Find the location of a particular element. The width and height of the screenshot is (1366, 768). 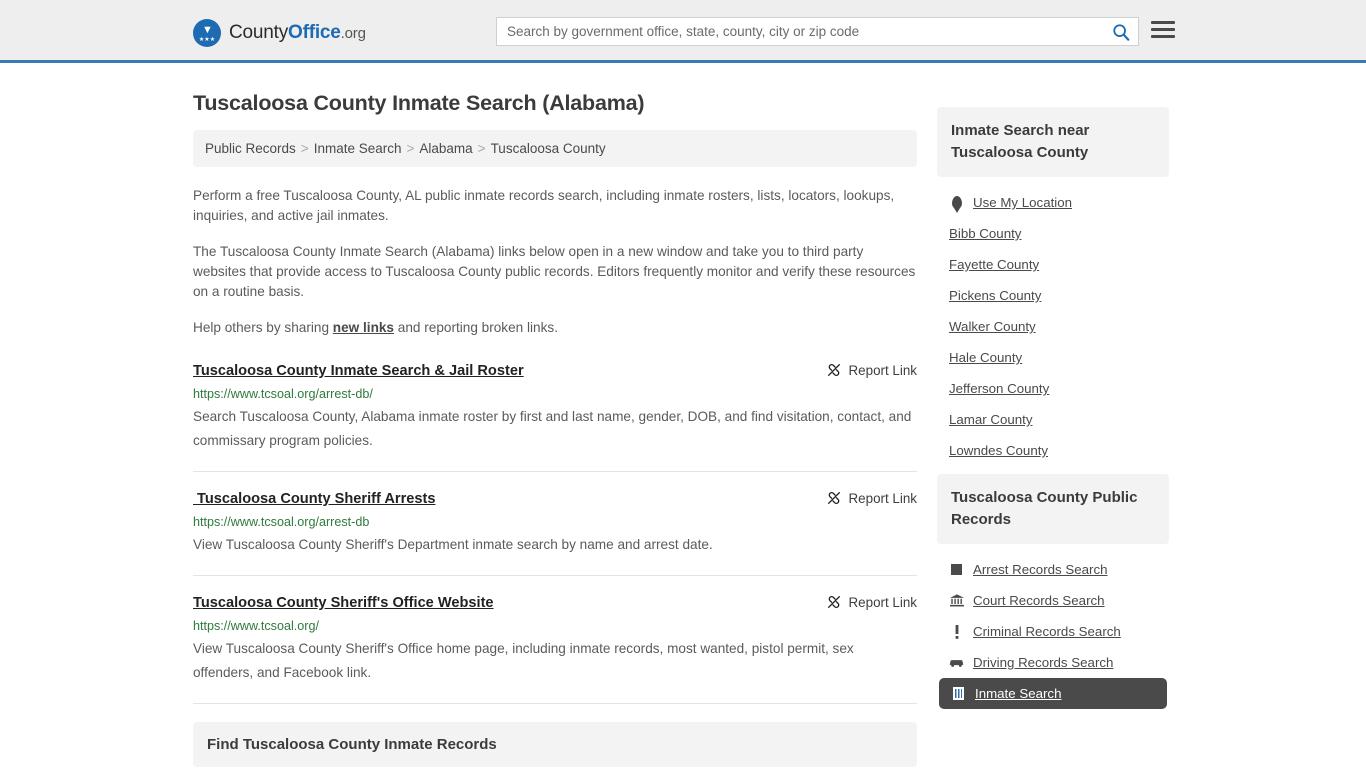

search-icon is located at coordinates (1121, 32).